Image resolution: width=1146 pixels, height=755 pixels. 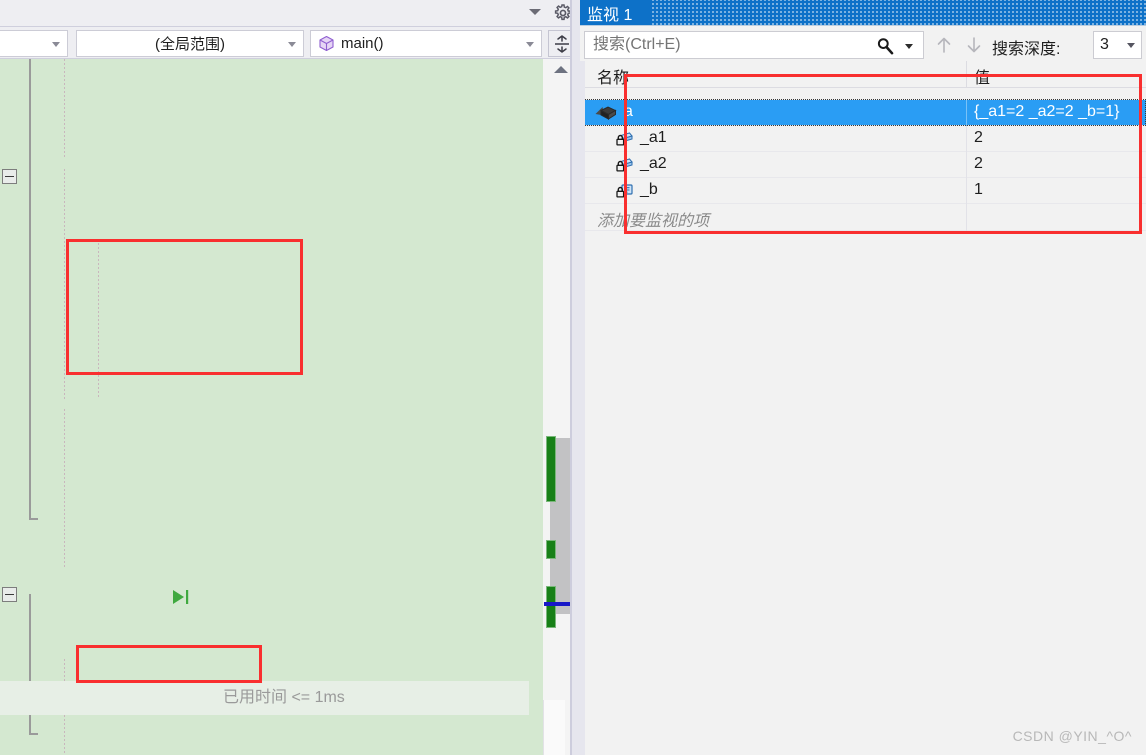 What do you see at coordinates (33, 519) in the screenshot?
I see `outline-foot-class` at bounding box center [33, 519].